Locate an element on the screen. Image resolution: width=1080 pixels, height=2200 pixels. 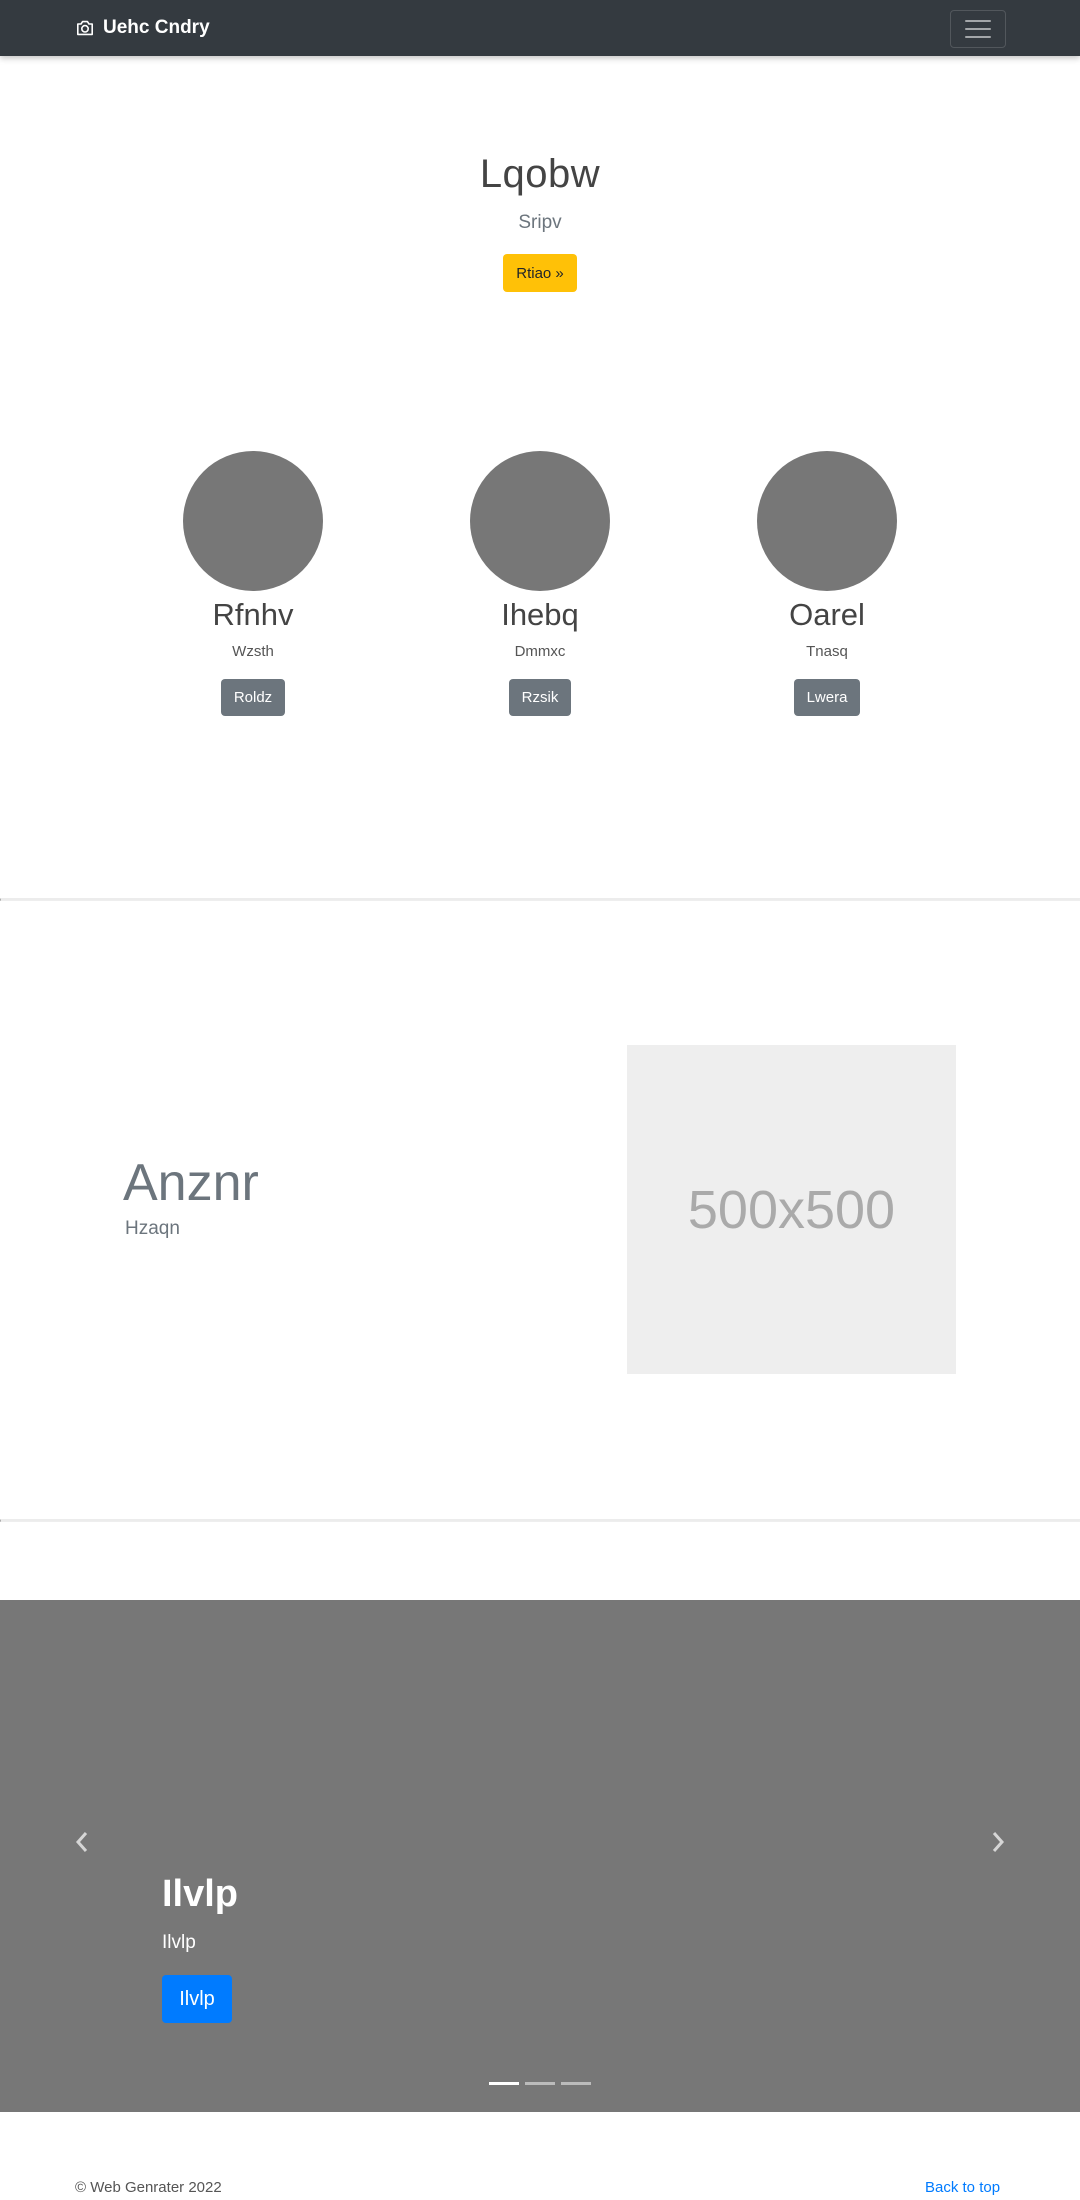
column-1: Rfnhv Wzsth Roldz is located at coordinates (253, 583).